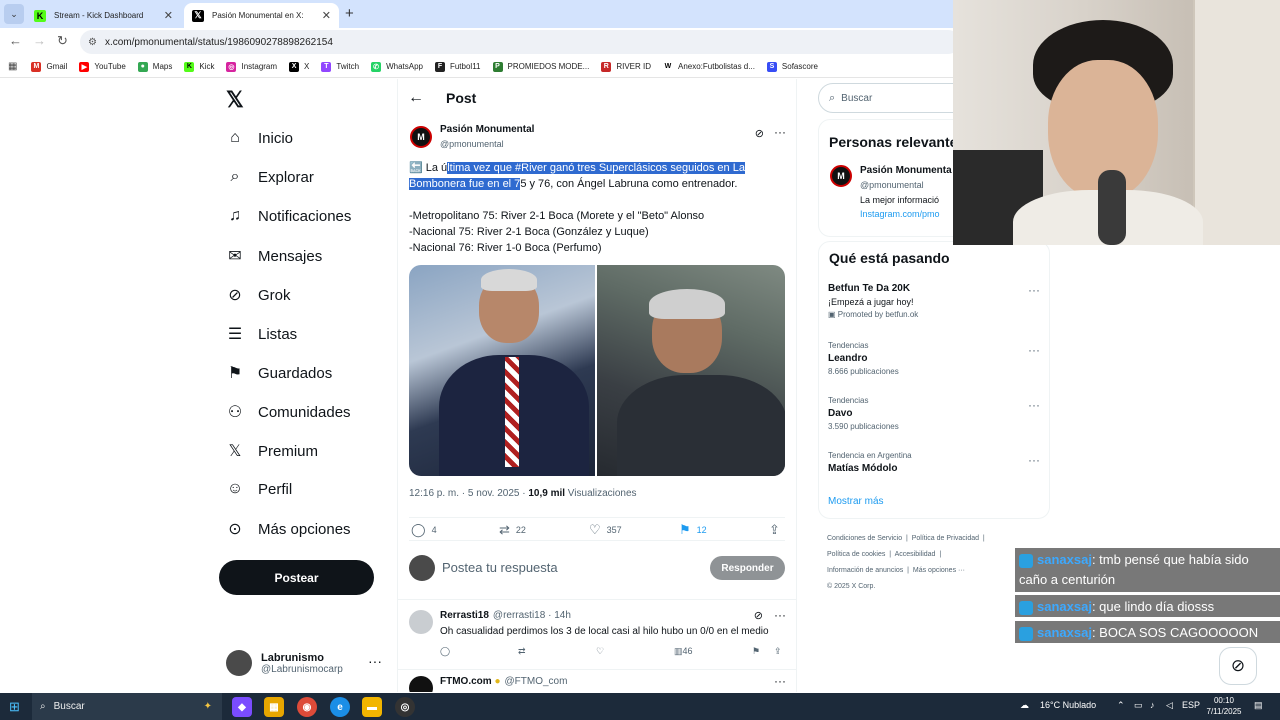 The width and height of the screenshot is (1280, 720). Describe the element at coordinates (934, 416) in the screenshot. I see `trend-item: Tendencias Davo 3.590 publicaciones ···` at that location.